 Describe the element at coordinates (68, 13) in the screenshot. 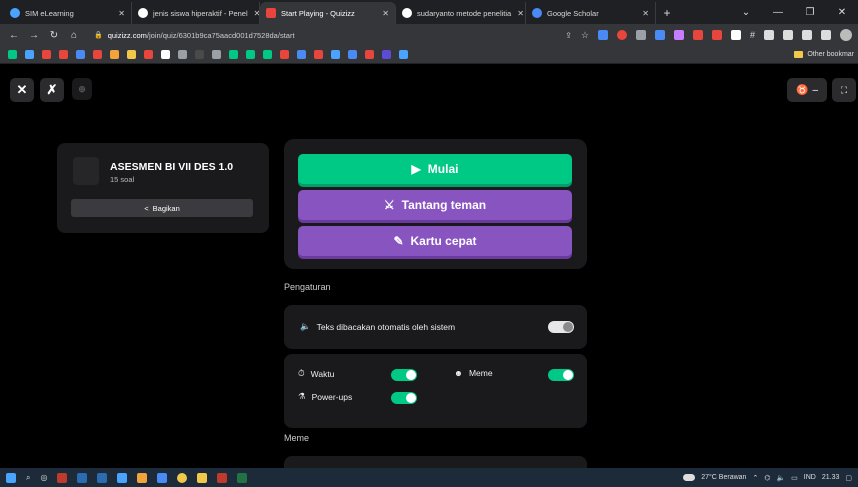

I see `tab-sim-elearning: SIM eLearning ✕` at that location.